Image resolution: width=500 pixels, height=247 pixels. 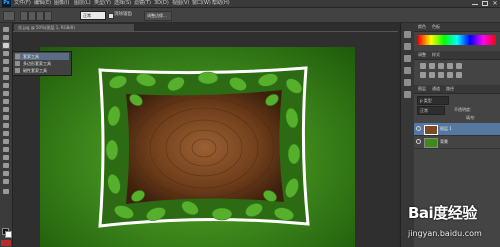 I want to click on flyout-item-magnetic-lasso: 磁性套索工具, so click(x=42, y=70).